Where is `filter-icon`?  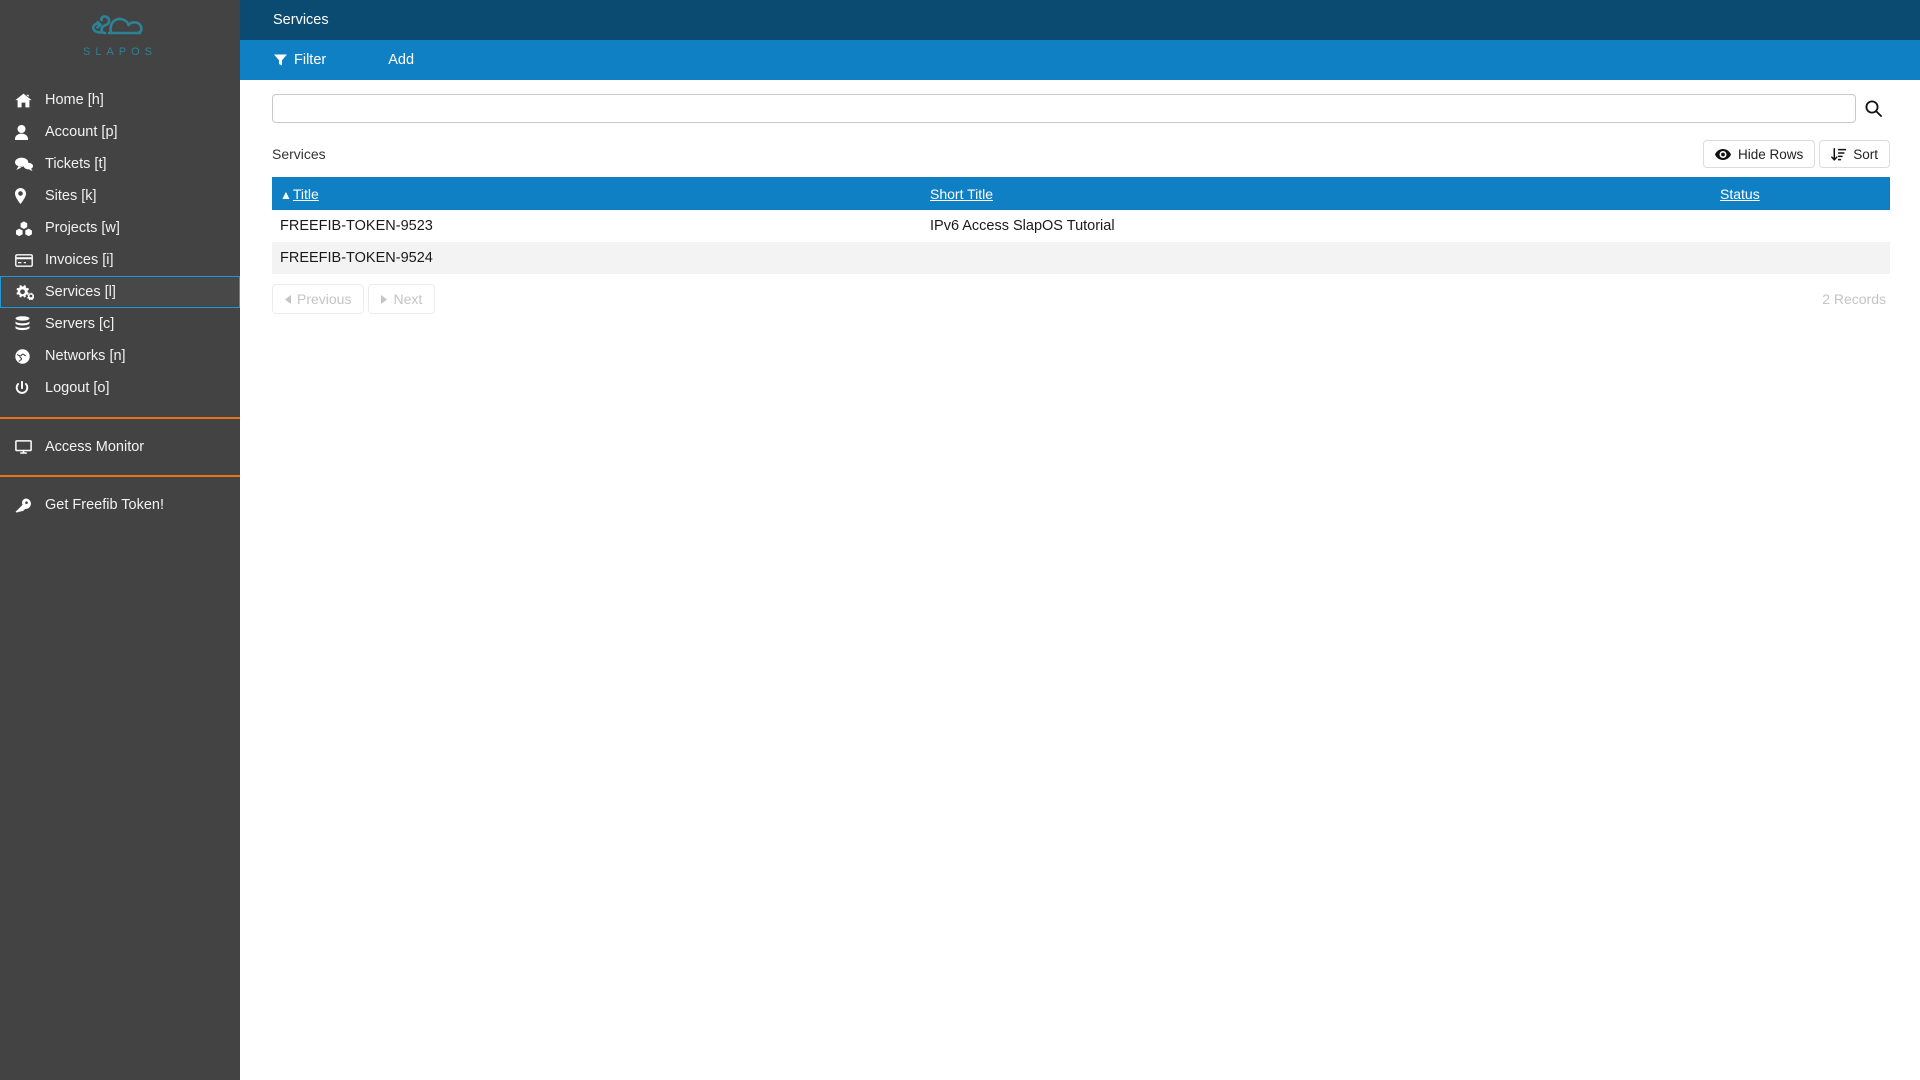
filter-icon is located at coordinates (280, 60).